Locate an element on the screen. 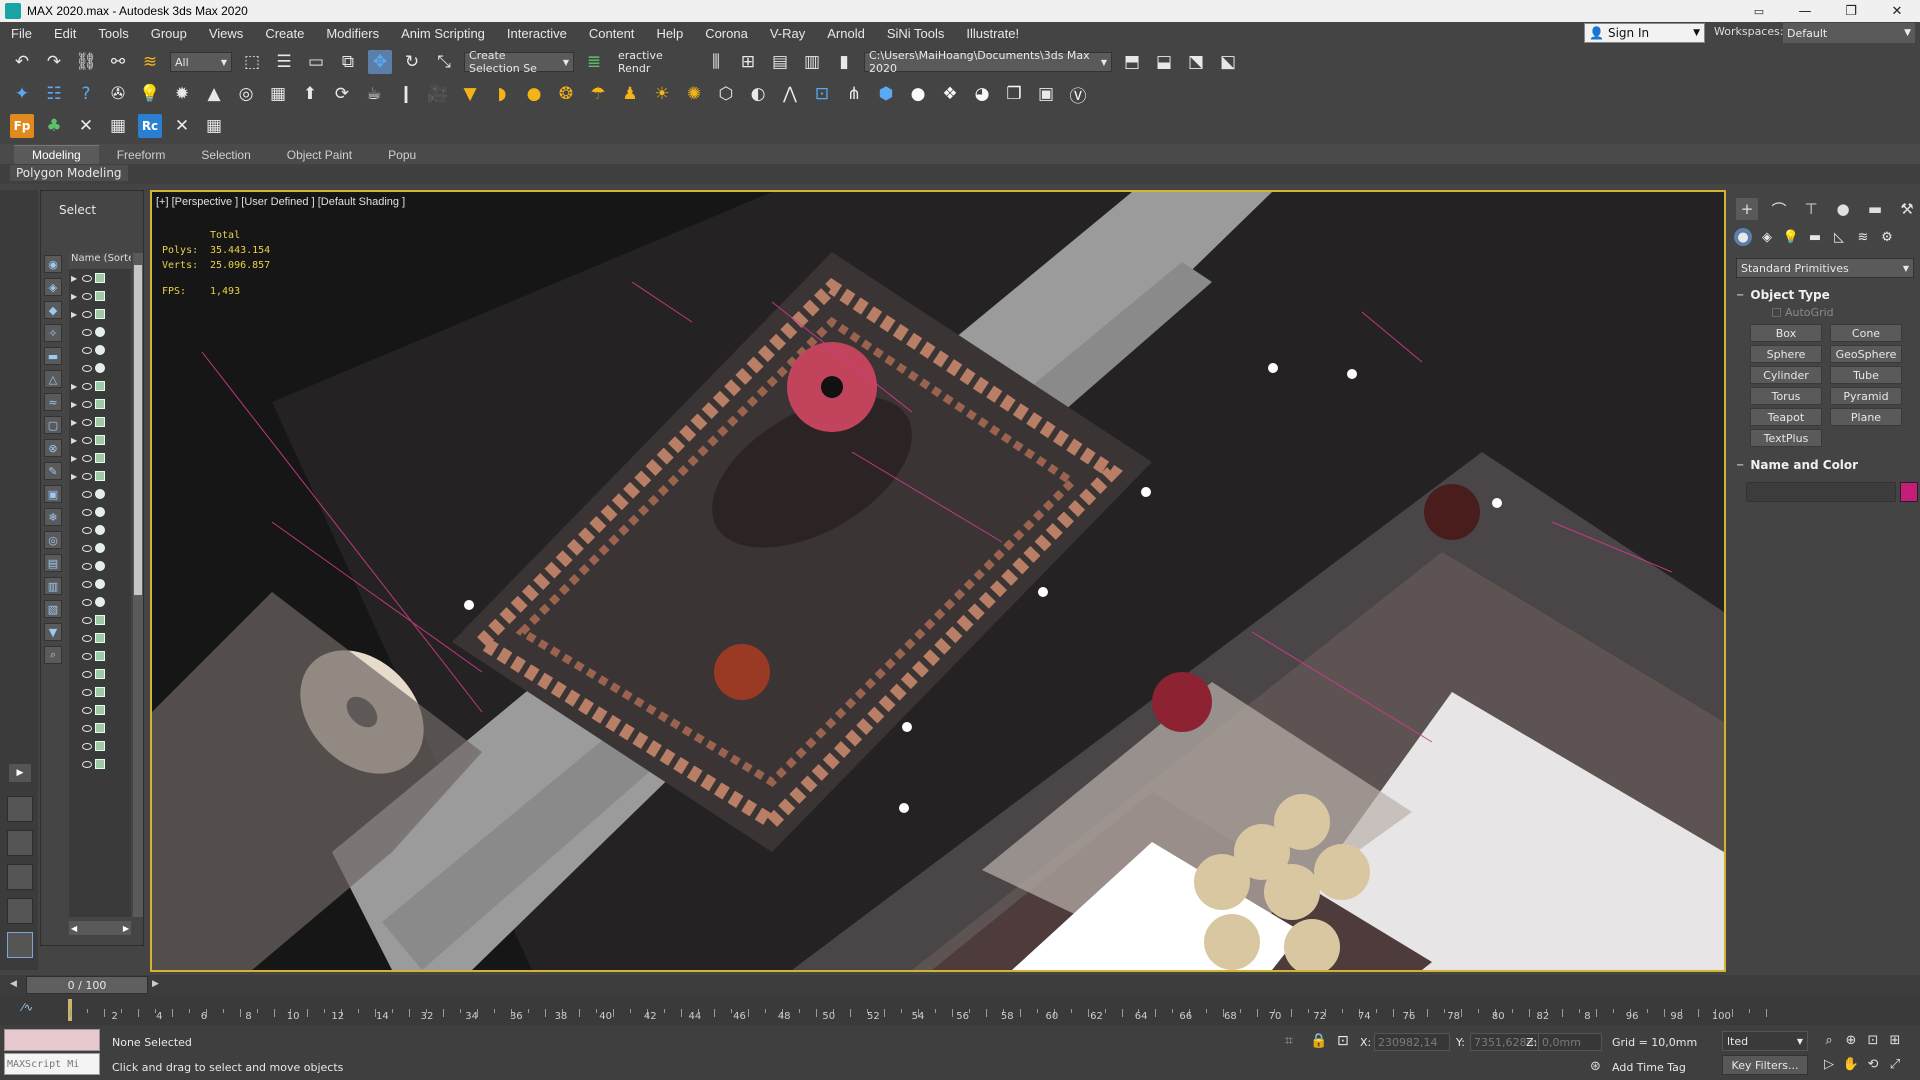  railclone-icon: Rc is located at coordinates (150, 126).